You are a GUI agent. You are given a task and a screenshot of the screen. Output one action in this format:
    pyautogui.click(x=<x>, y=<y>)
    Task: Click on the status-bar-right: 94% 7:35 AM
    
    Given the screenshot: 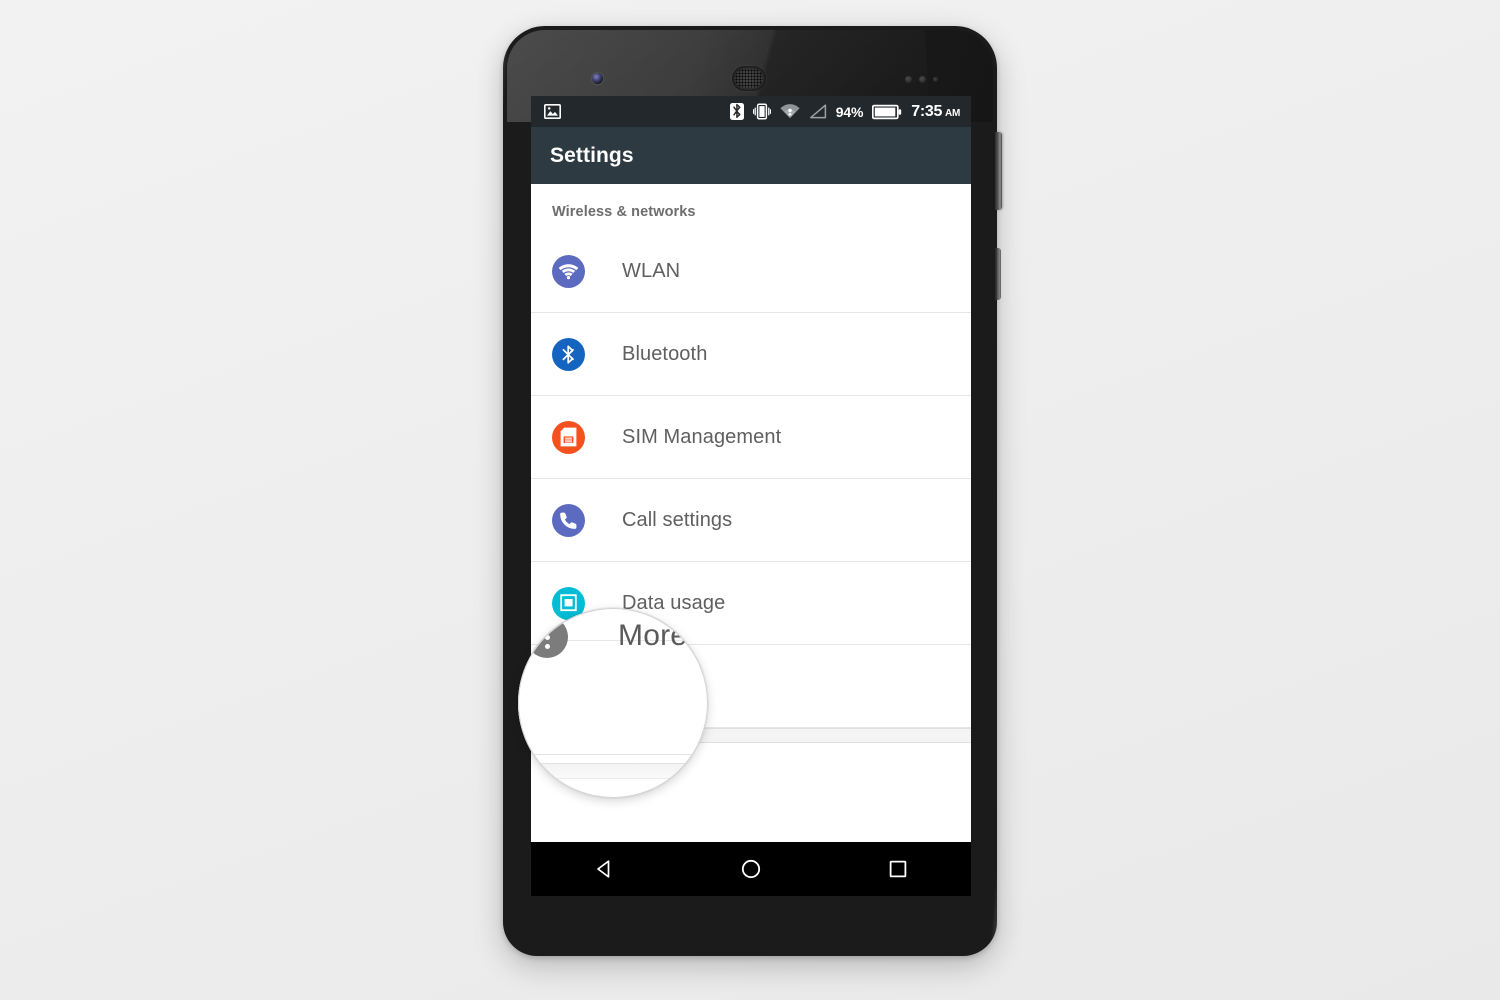 What is the action you would take?
    pyautogui.click(x=844, y=112)
    